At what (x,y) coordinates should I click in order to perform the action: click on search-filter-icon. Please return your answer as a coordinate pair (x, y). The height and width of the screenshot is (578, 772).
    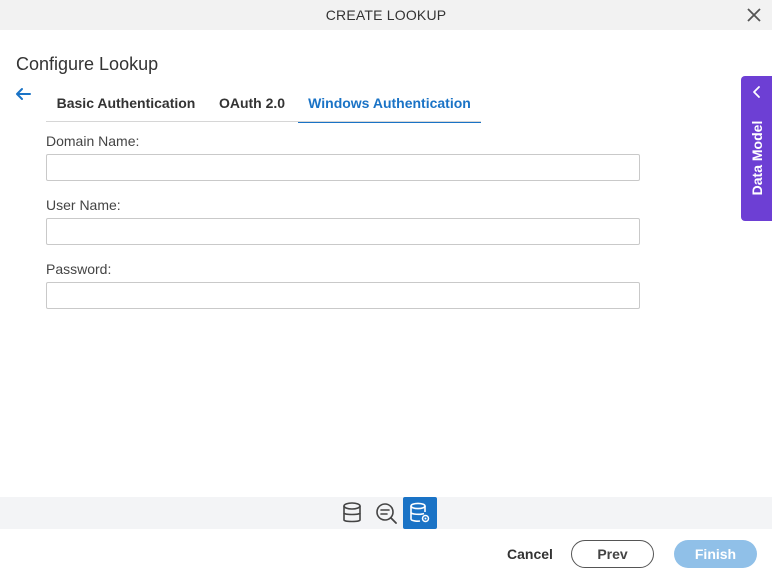
    Looking at the image, I should click on (386, 513).